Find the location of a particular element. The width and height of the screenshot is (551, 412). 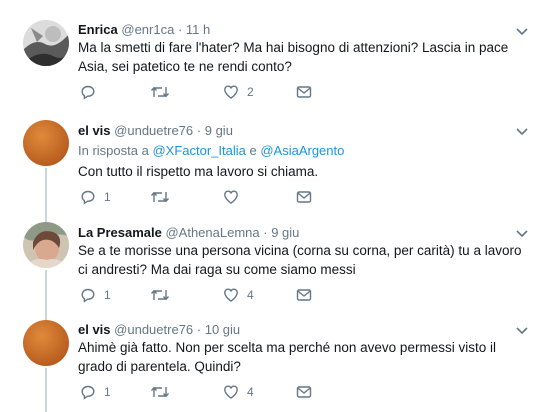

author-handle: @AthenaLemna is located at coordinates (212, 232).